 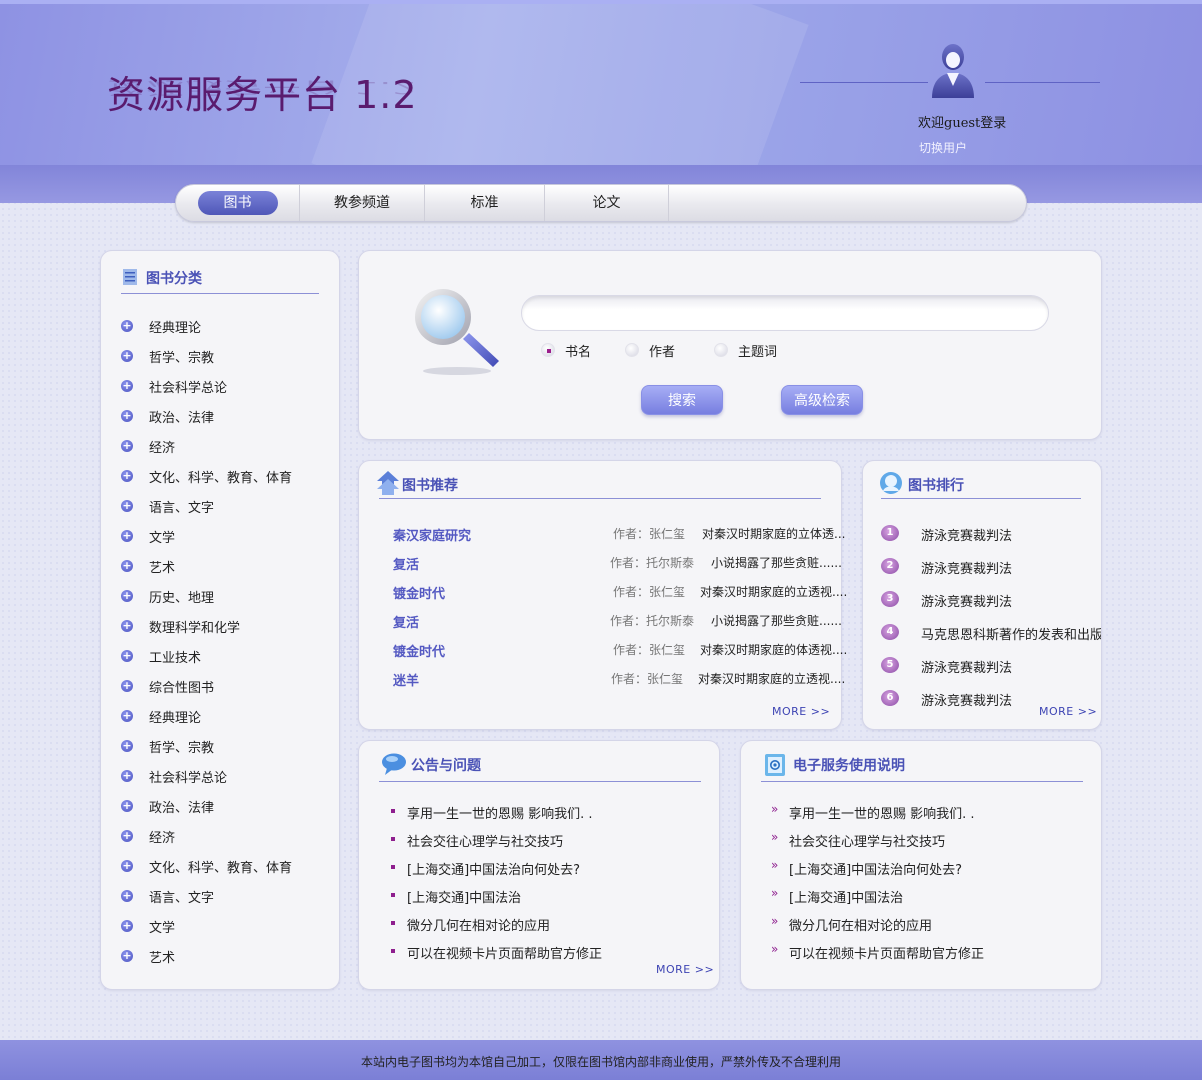 I want to click on search-button: 搜索, so click(x=682, y=400).